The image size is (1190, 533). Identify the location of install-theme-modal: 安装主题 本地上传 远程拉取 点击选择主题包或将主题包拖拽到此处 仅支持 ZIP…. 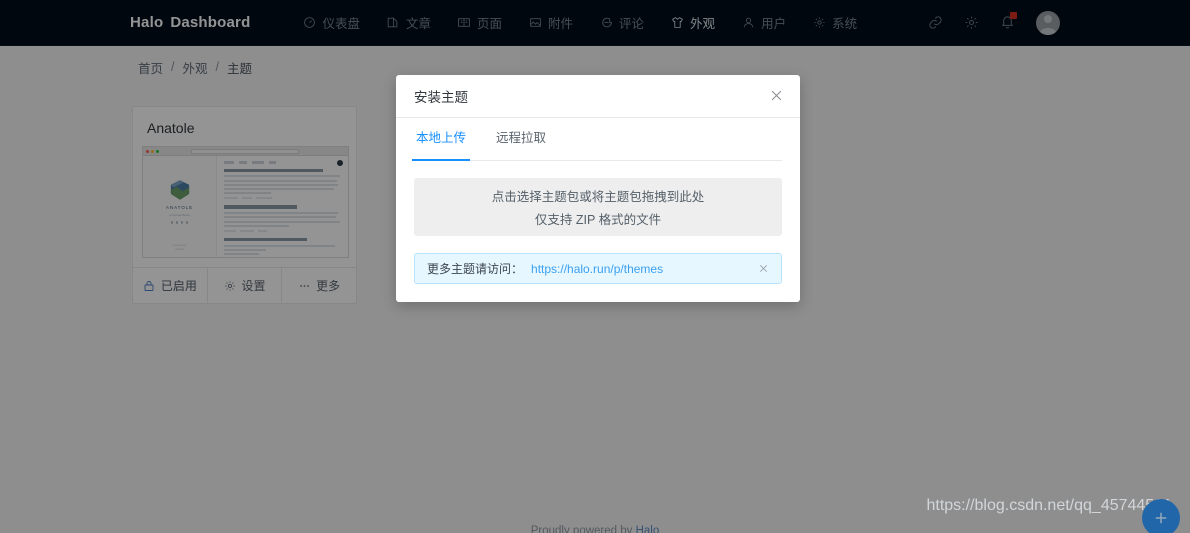
(598, 188).